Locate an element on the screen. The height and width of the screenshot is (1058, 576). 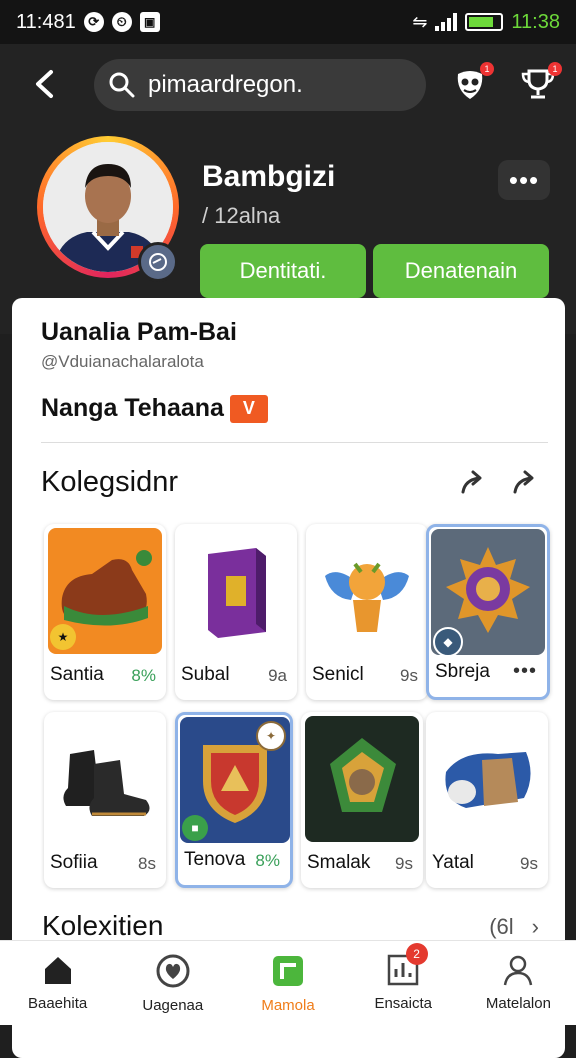
collection-actions is located at coordinates (498, 483).